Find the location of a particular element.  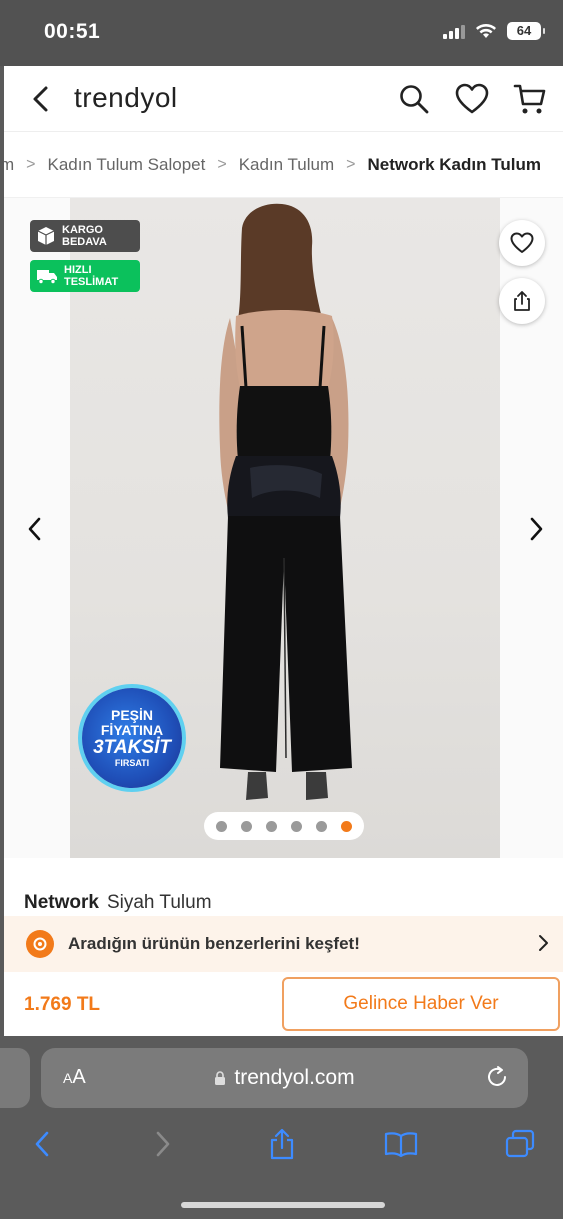

home-indicator is located at coordinates (283, 1205).